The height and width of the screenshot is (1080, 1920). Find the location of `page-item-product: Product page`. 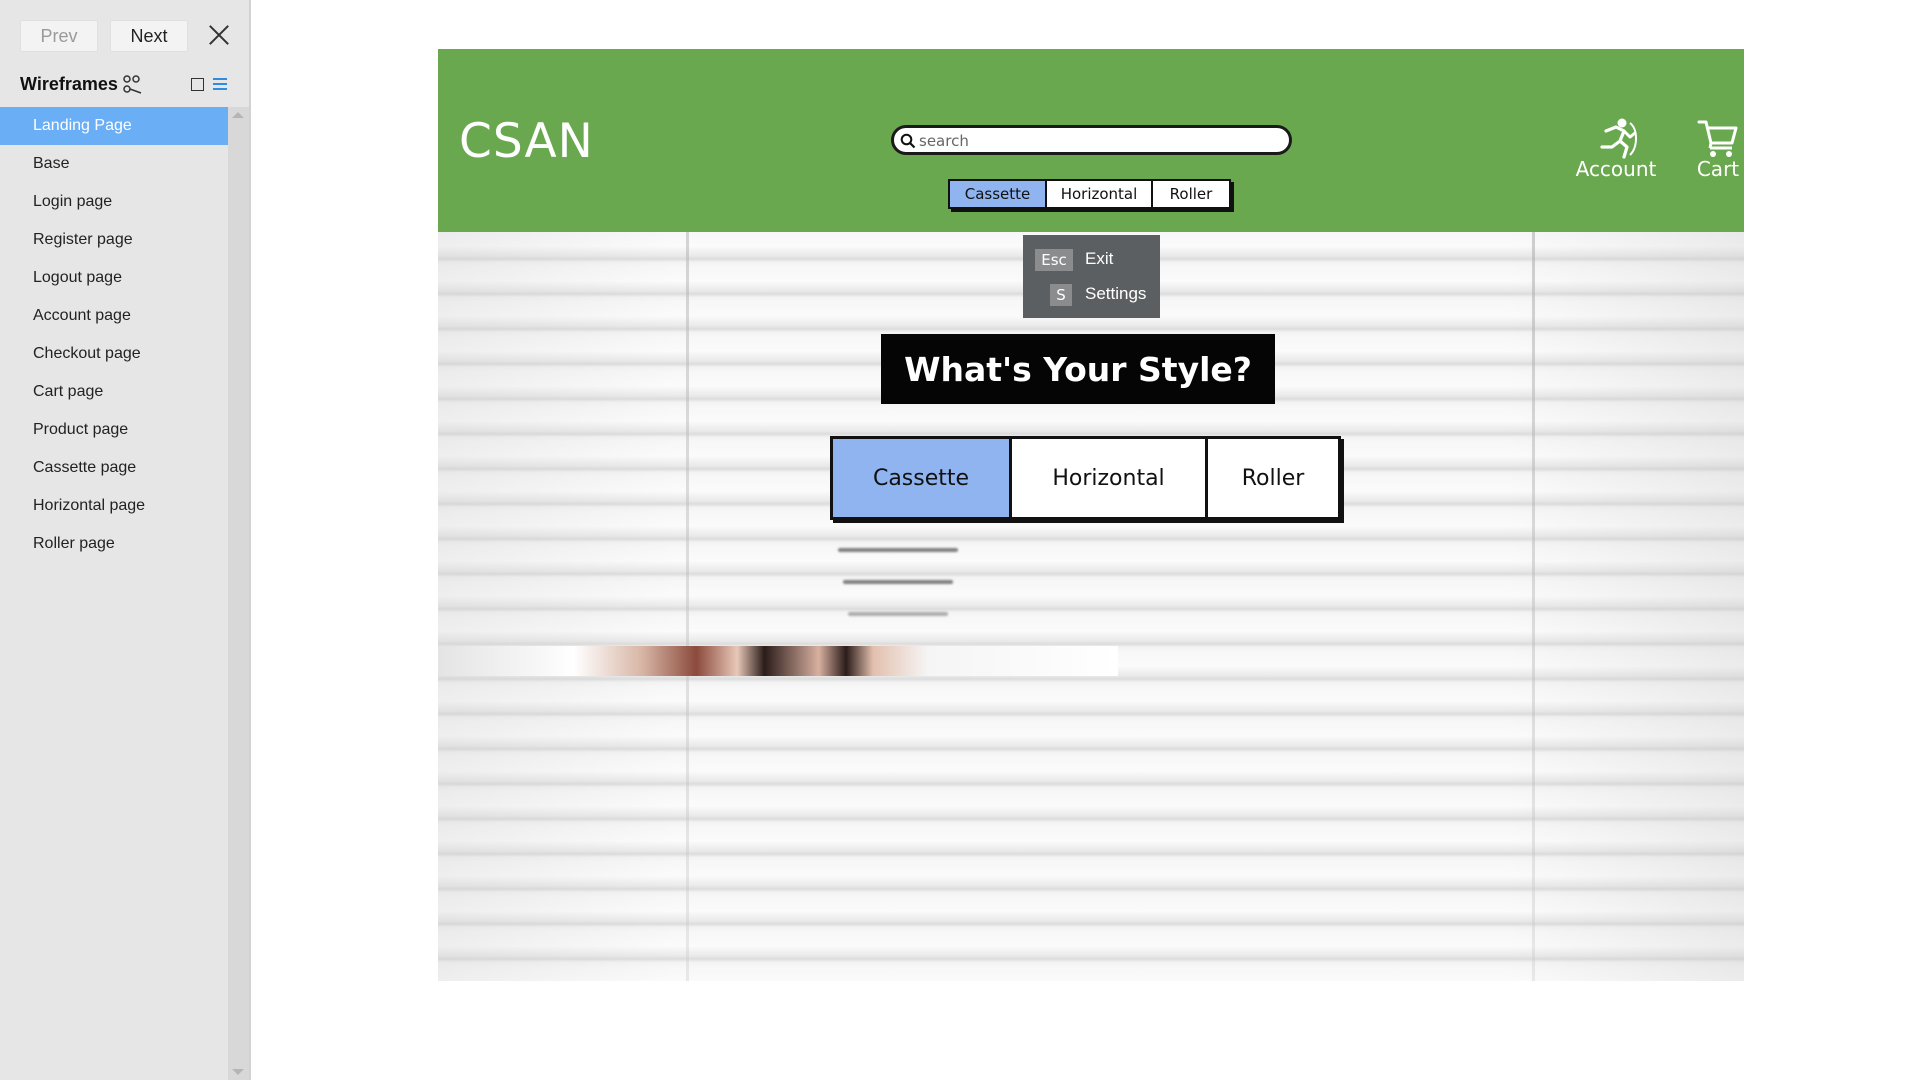

page-item-product: Product page is located at coordinates (114, 430).